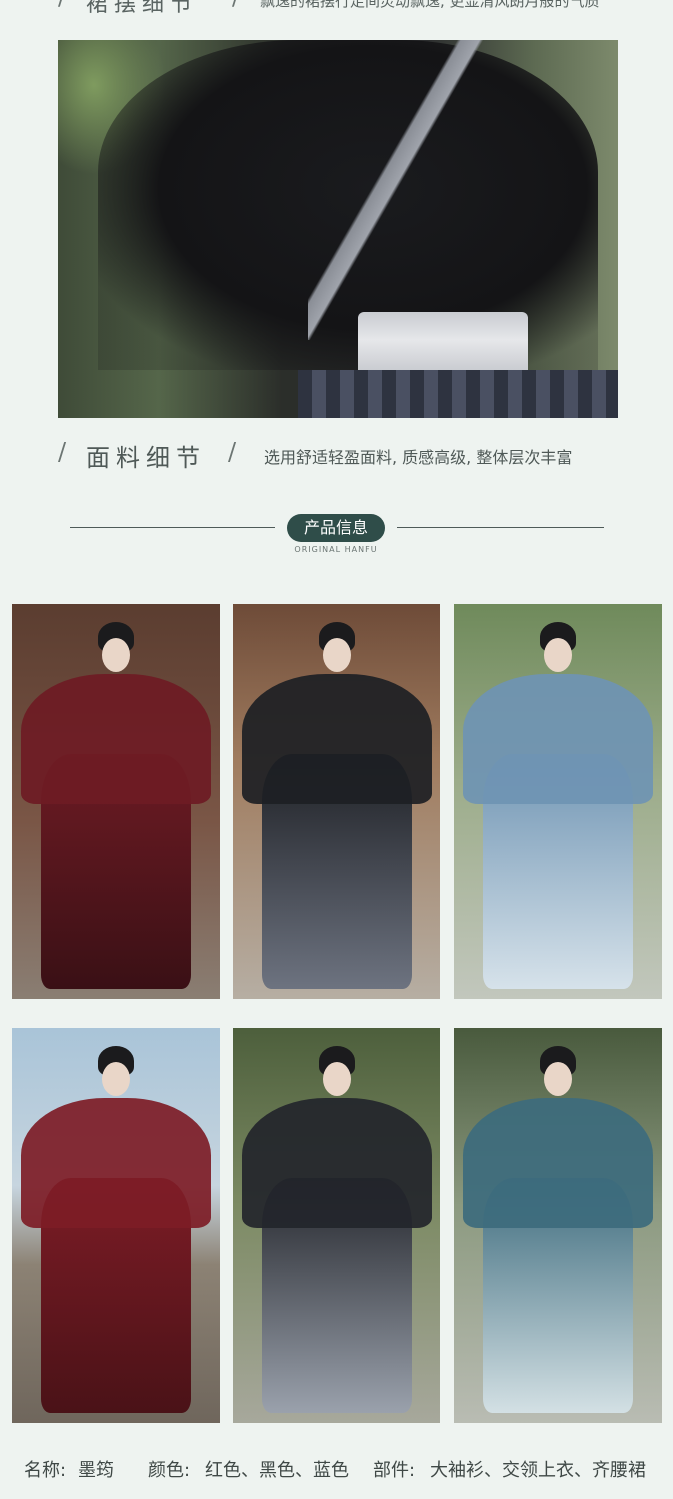 The image size is (673, 1499). I want to click on section-description: 飘逸的裙摆行走间灵动飘逸, 更显清风朗月般的气质, so click(430, 5).